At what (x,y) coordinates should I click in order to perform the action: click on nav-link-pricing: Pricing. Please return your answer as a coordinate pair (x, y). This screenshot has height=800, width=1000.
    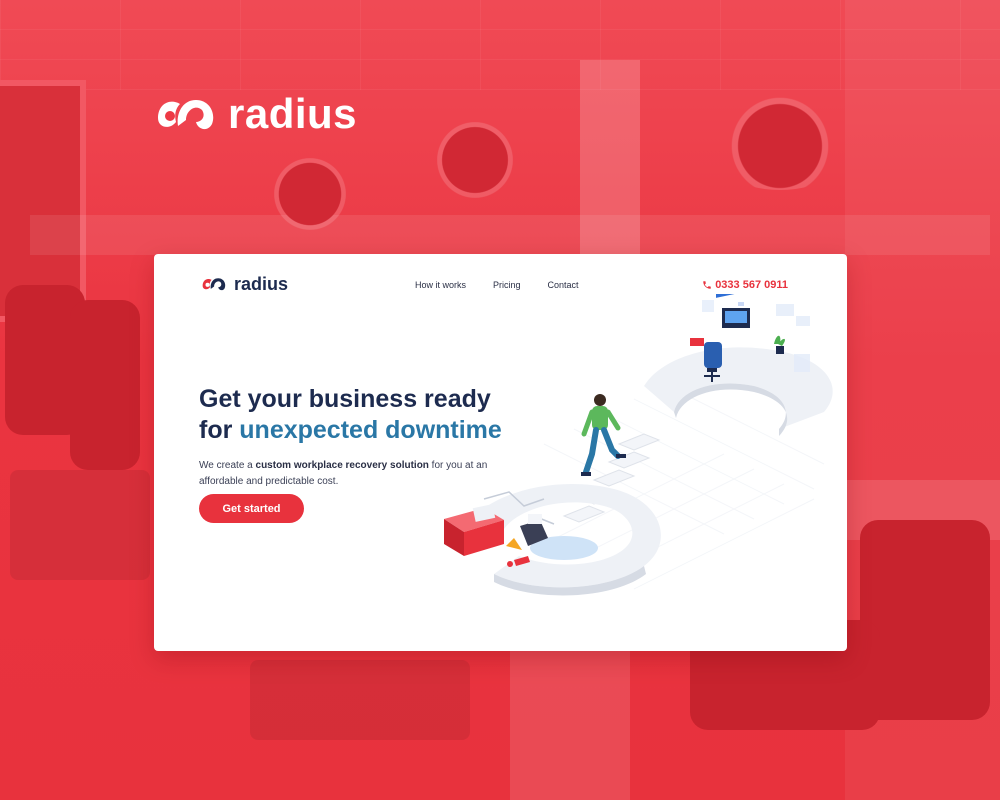
    Looking at the image, I should click on (507, 285).